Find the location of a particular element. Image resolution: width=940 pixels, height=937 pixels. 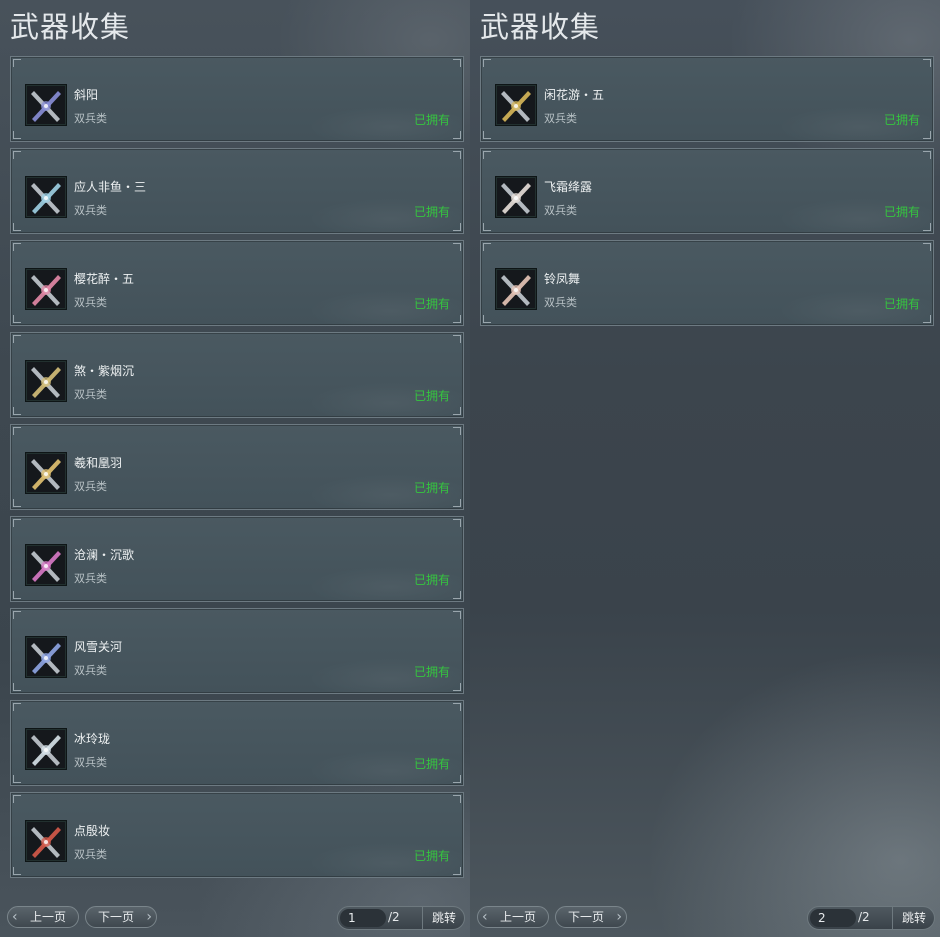

weapon-list-item: 铃凤舞双兵类 已拥有 is located at coordinates (707, 283).